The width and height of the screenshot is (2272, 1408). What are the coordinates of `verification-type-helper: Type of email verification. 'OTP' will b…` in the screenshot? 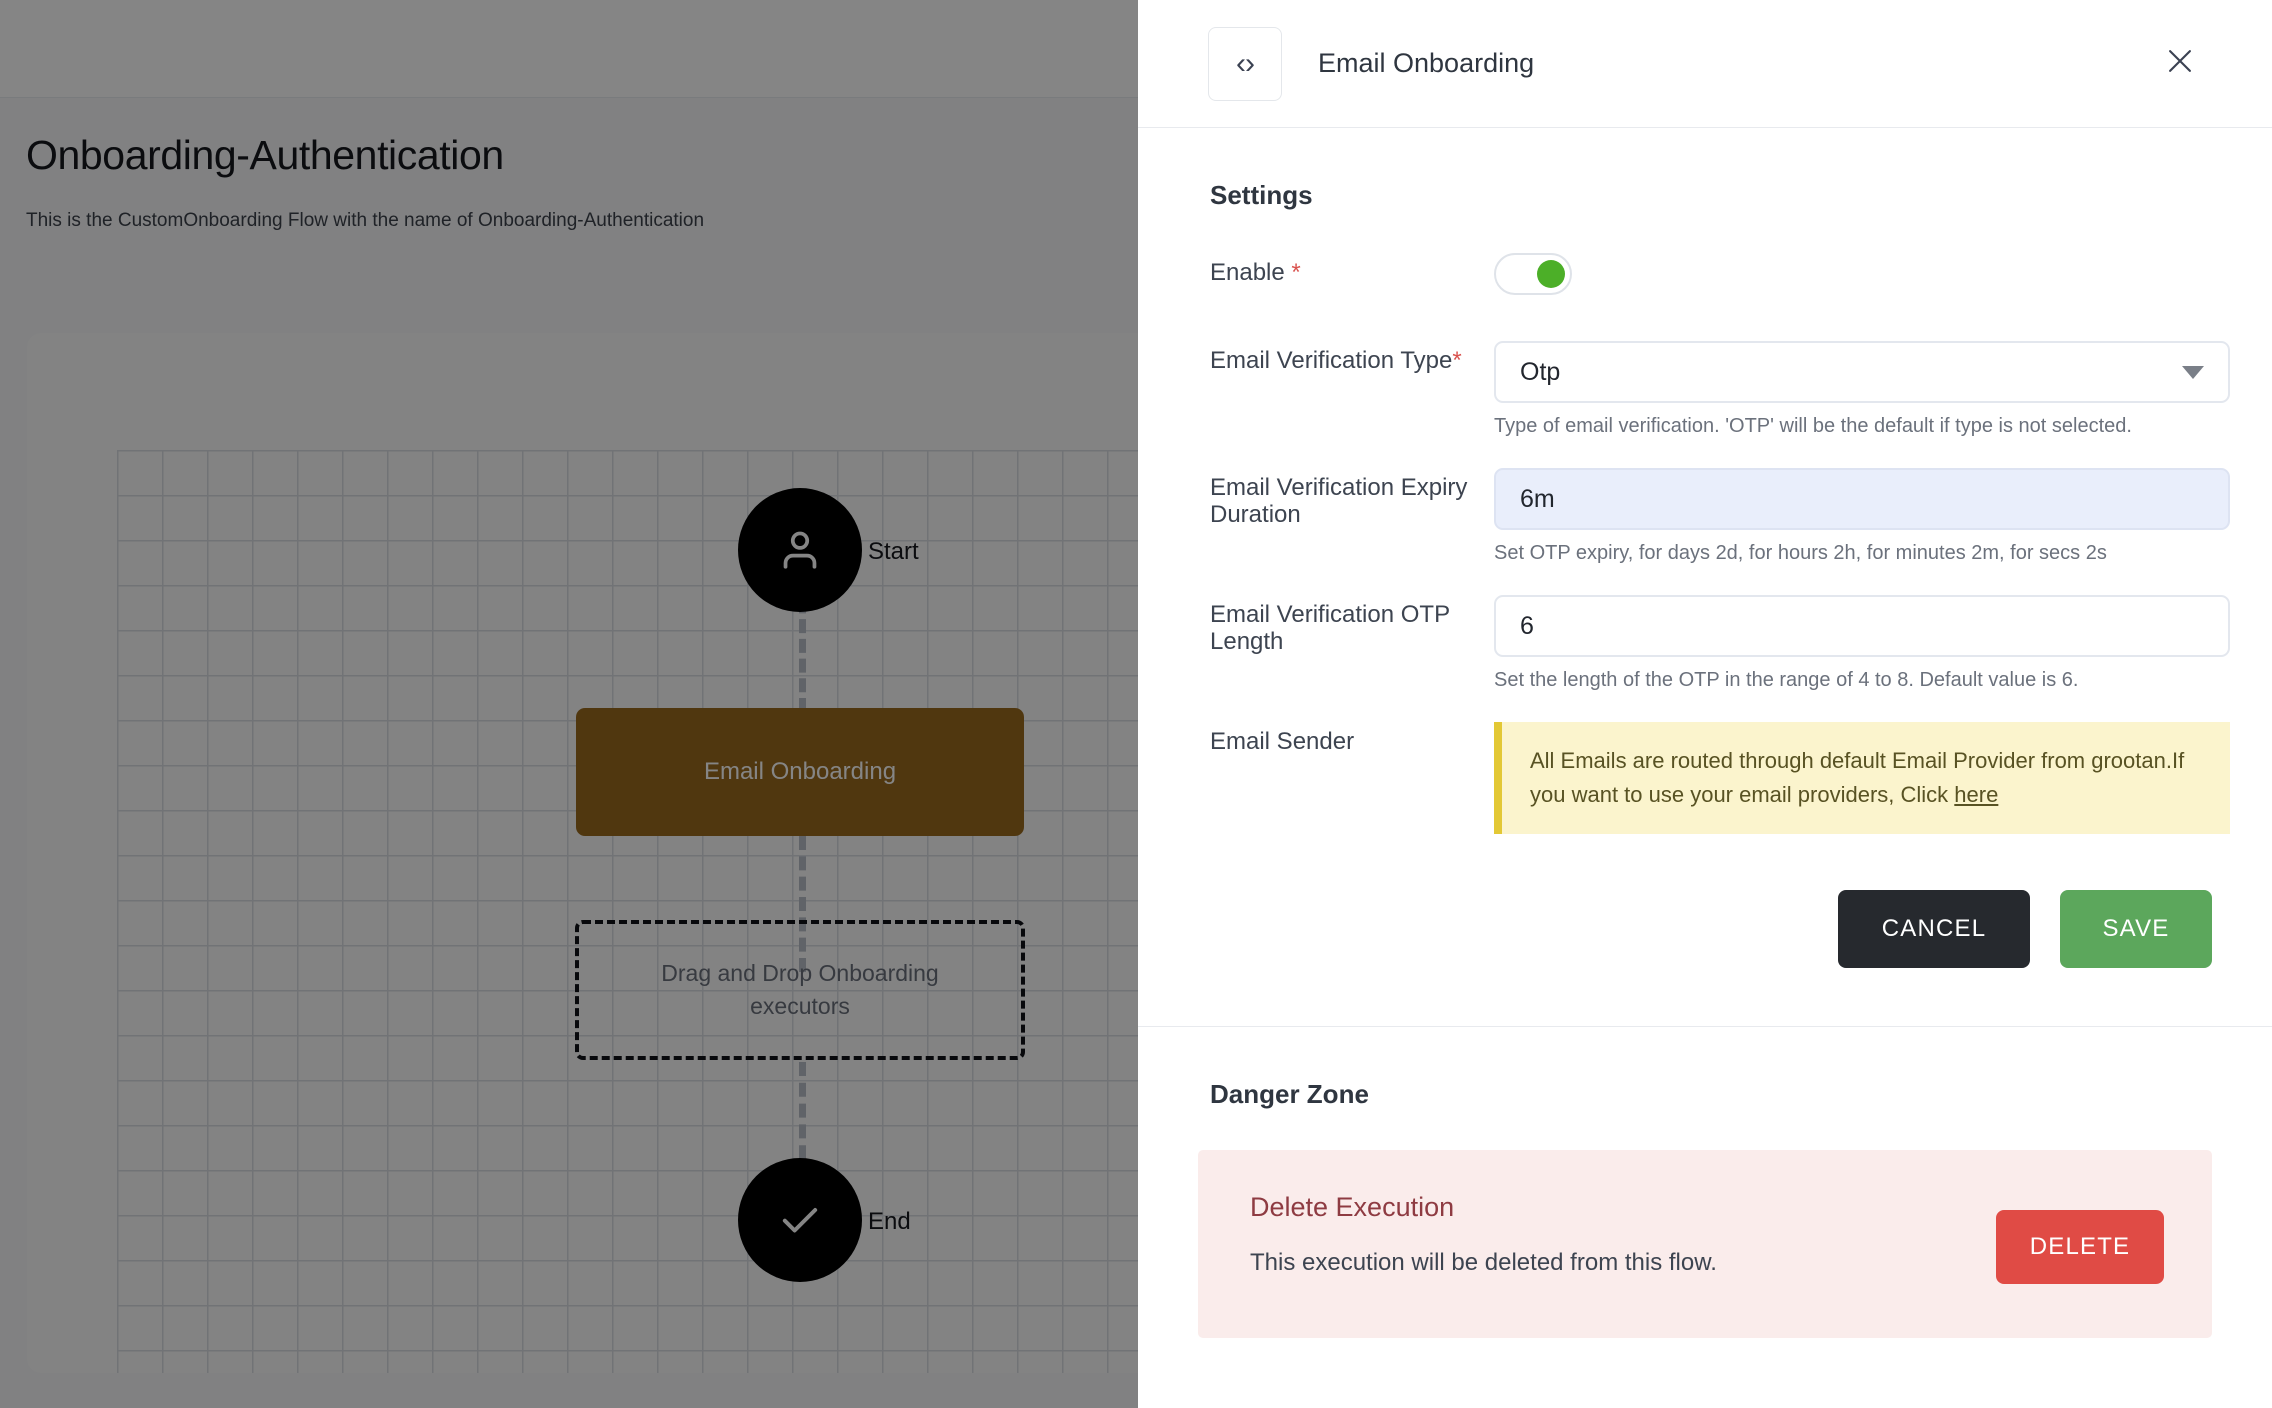 It's located at (1813, 426).